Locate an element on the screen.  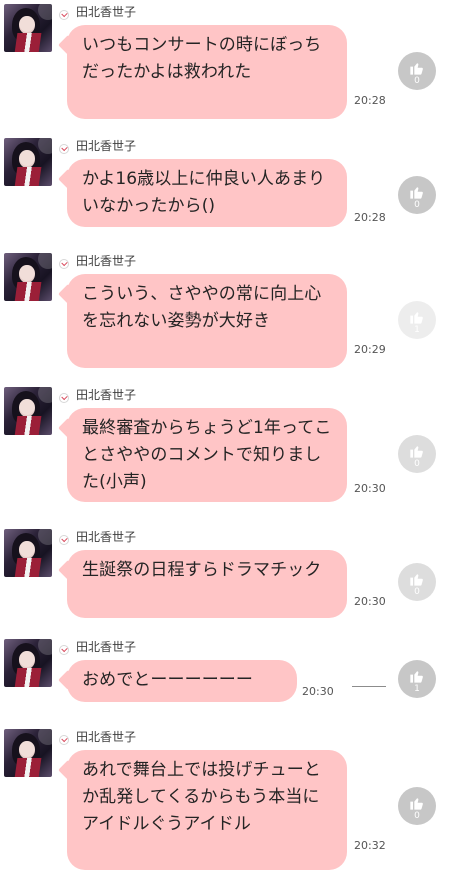
divider-line is located at coordinates (369, 686).